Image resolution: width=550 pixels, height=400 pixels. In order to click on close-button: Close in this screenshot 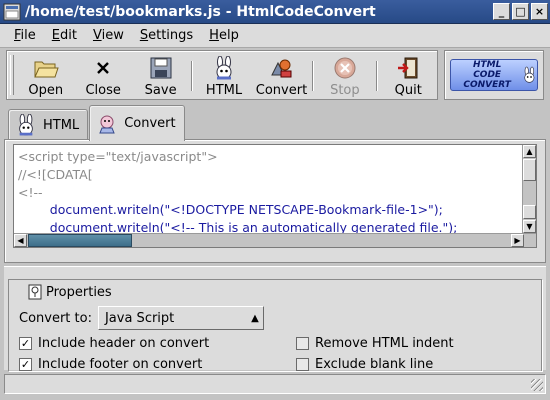, I will do `click(102, 75)`.